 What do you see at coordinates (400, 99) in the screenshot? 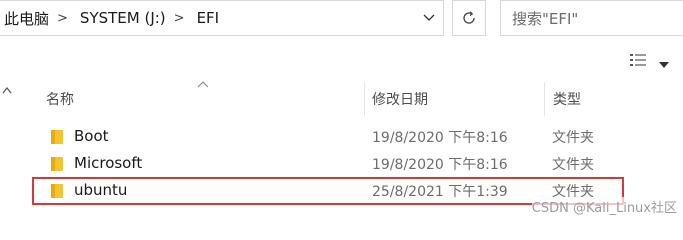
I see `column-header-date: 修改日期` at bounding box center [400, 99].